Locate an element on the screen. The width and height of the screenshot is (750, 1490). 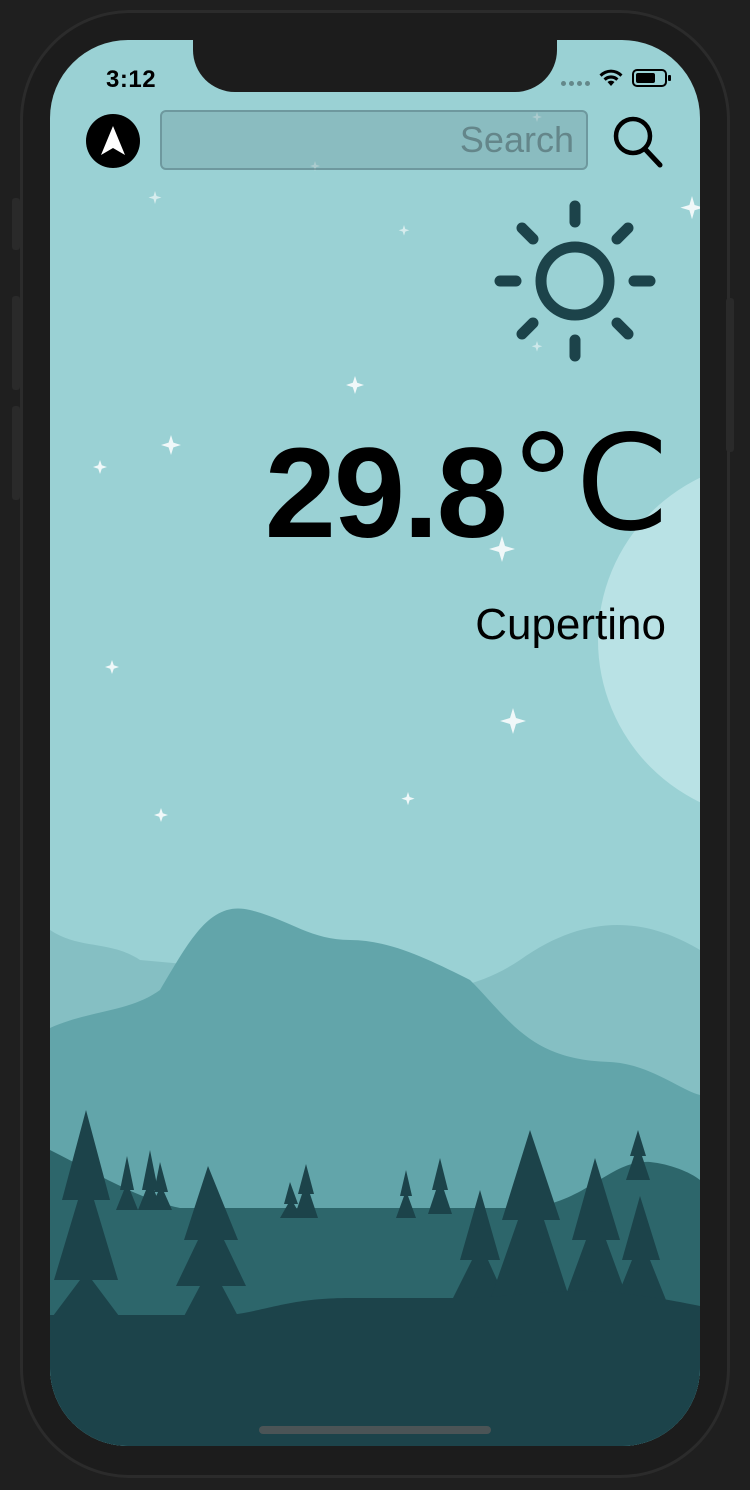
location-button is located at coordinates (113, 141).